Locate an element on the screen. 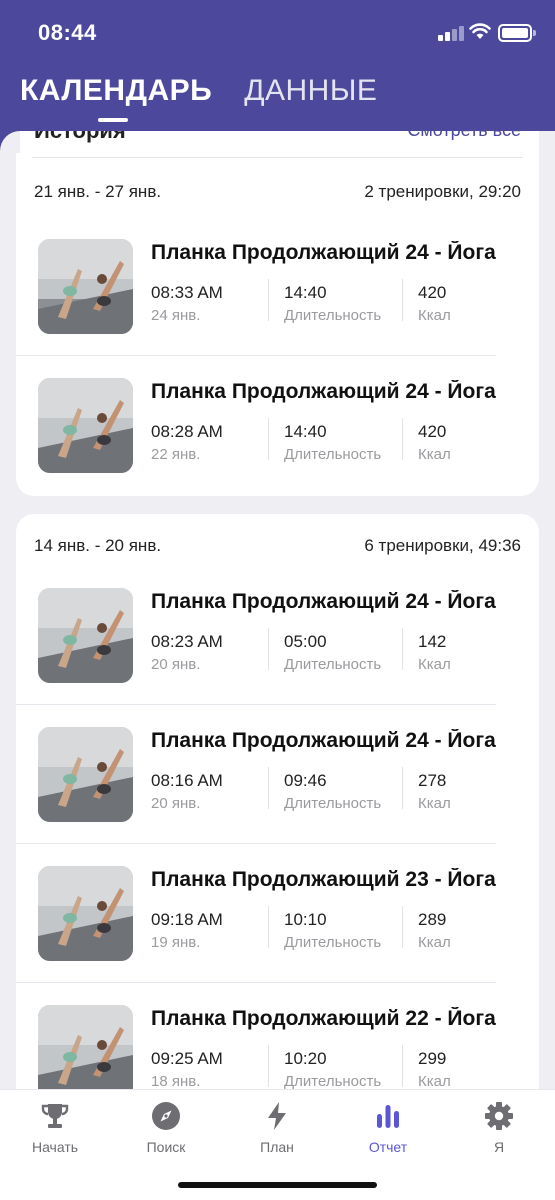 This screenshot has width=555, height=1200. tabbar-item-search: Поиск is located at coordinates (166, 1127).